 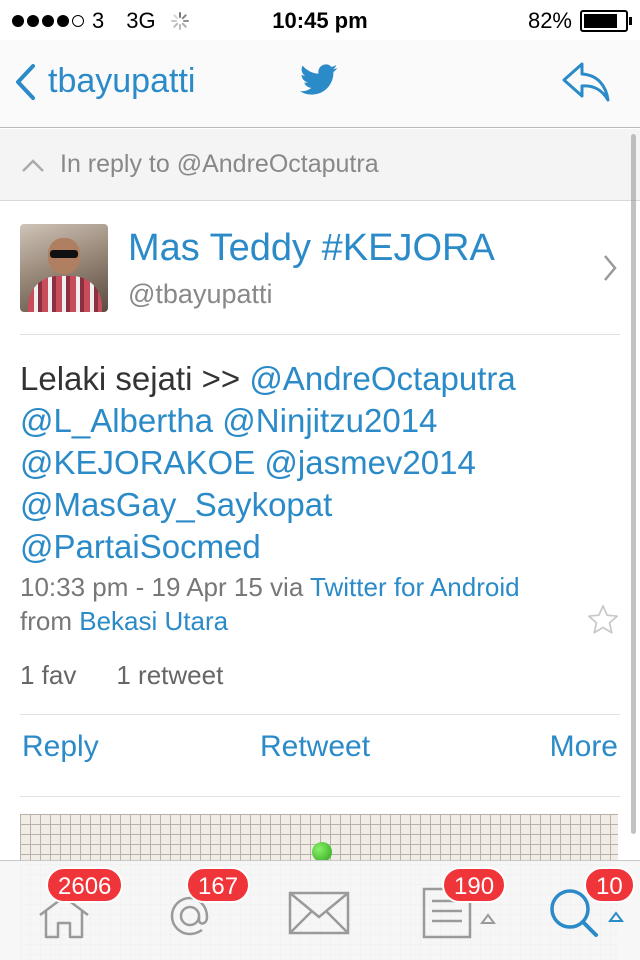 I want to click on tweet-author-row: Mas Teddy #KEJORA @tbayupatti, so click(x=320, y=268).